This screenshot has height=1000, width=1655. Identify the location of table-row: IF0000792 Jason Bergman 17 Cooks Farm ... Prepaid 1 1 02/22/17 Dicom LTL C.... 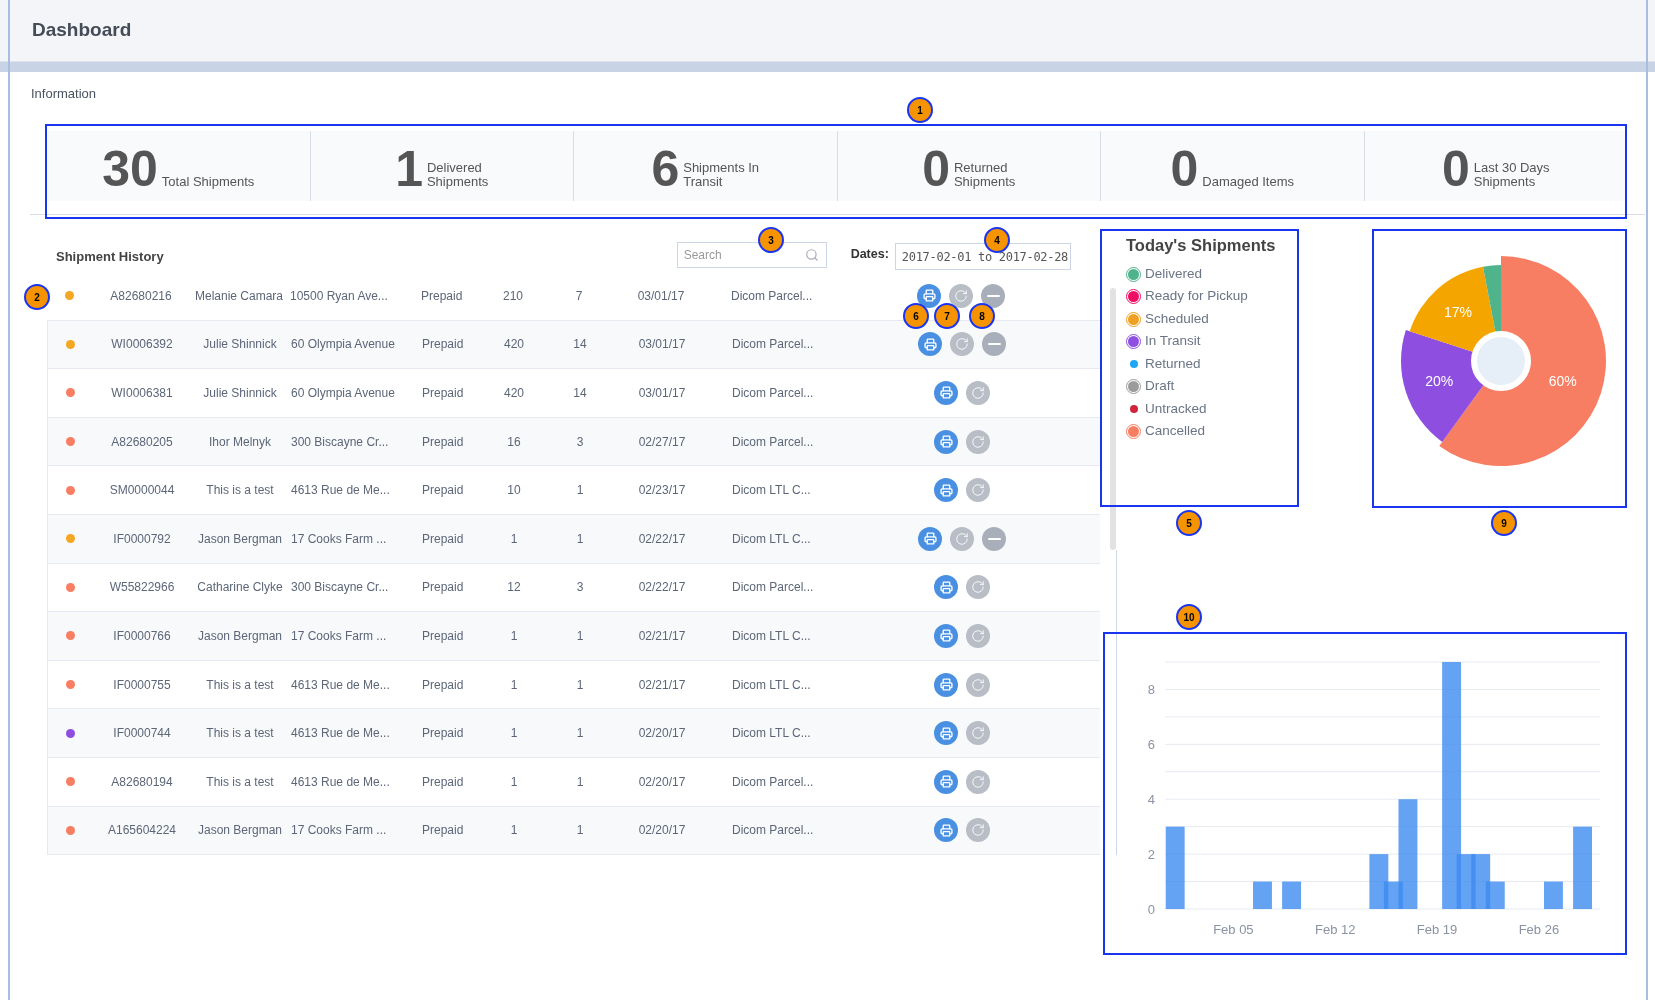
(573, 539).